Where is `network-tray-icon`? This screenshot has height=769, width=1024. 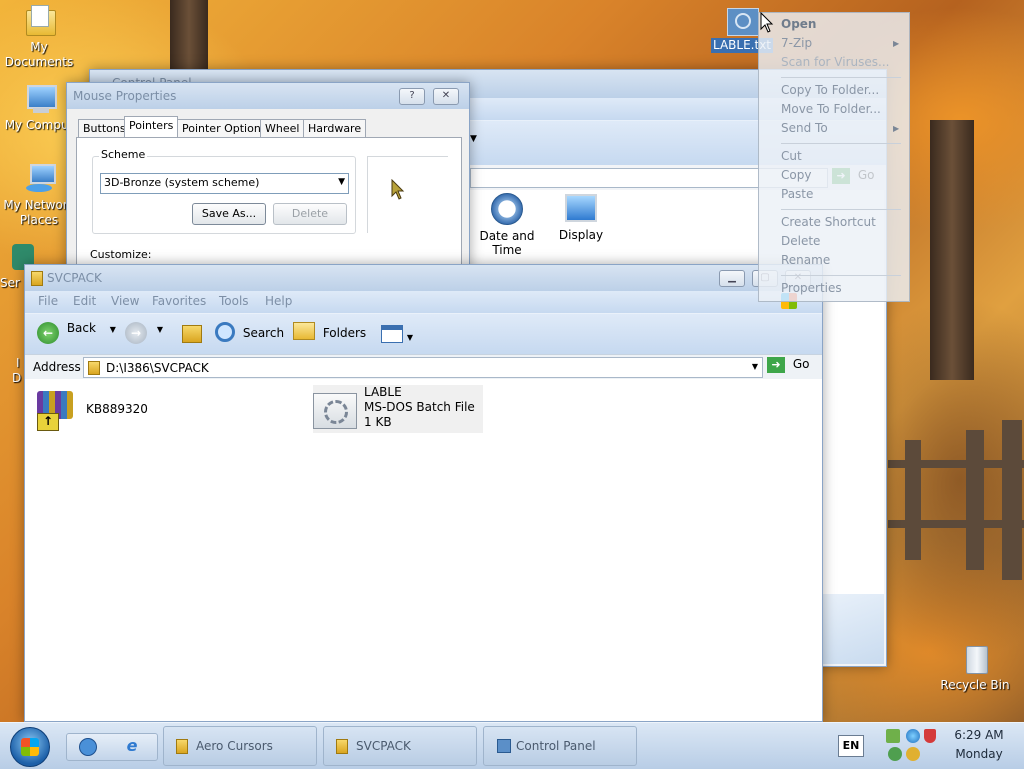
network-tray-icon is located at coordinates (893, 736).